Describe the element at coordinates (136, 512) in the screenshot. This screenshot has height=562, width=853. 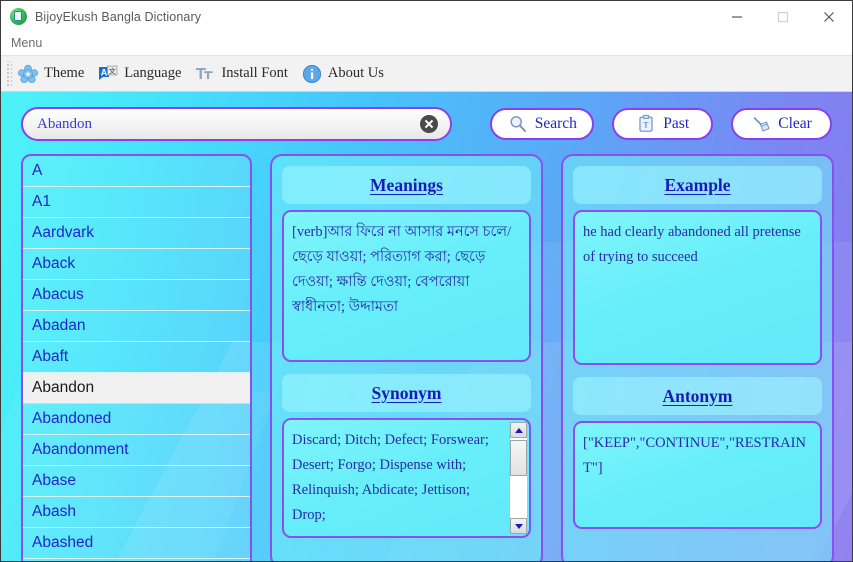
I see `list-item: Abash` at that location.